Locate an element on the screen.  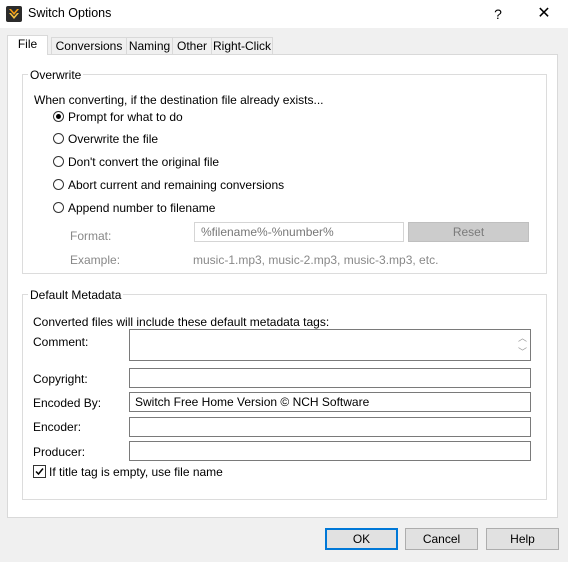
comment-label: Comment: is located at coordinates (61, 342).